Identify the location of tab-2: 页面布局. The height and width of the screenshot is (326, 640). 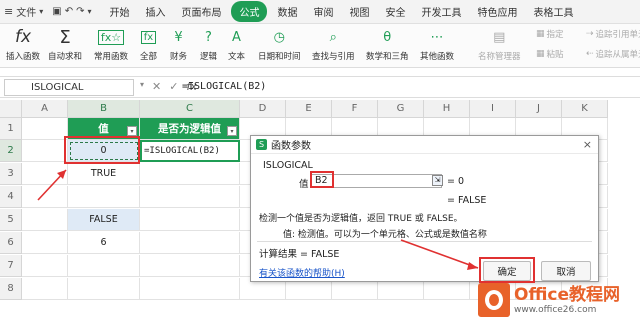
(201, 11).